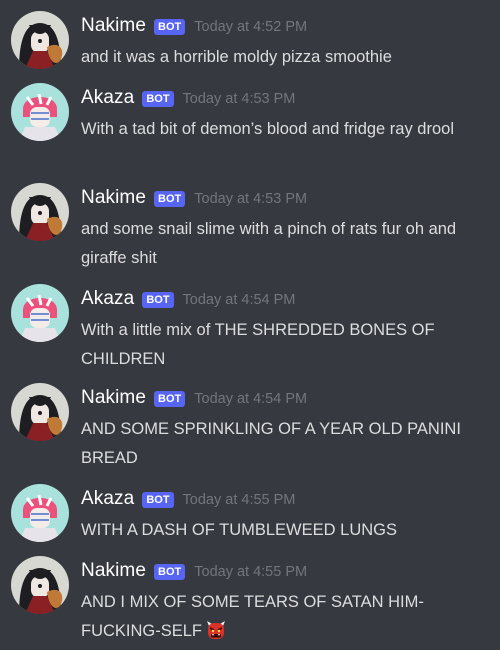 This screenshot has width=500, height=650. I want to click on ogre-emoji, so click(216, 635).